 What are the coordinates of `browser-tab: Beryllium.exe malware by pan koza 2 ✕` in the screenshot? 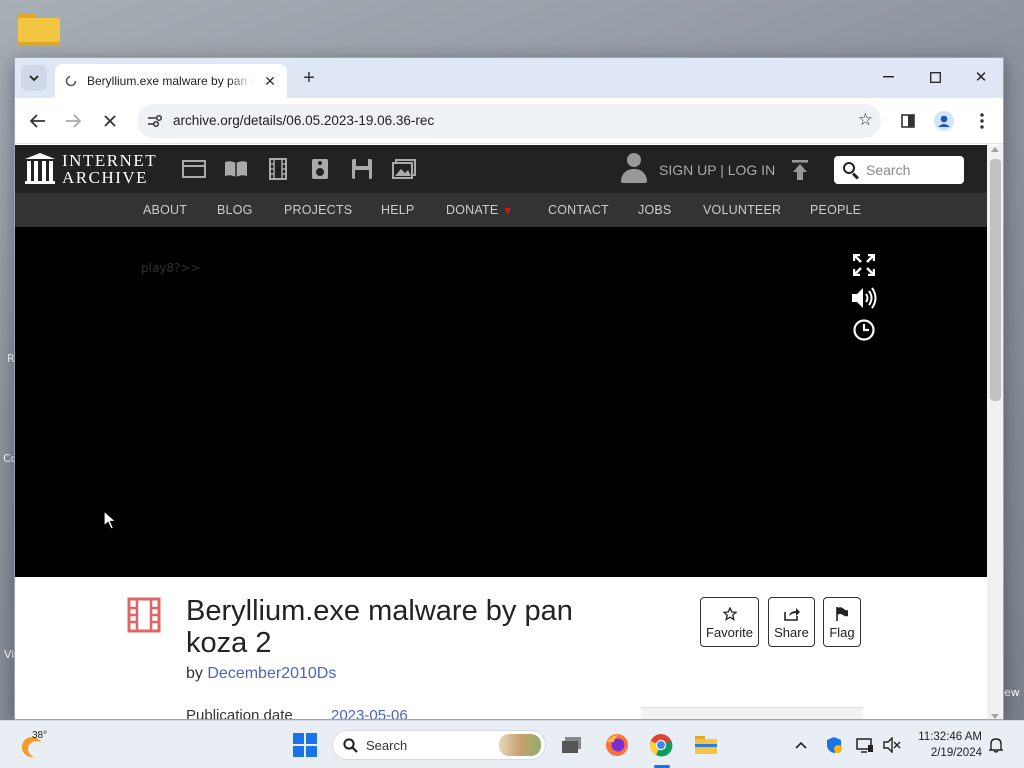 It's located at (171, 81).